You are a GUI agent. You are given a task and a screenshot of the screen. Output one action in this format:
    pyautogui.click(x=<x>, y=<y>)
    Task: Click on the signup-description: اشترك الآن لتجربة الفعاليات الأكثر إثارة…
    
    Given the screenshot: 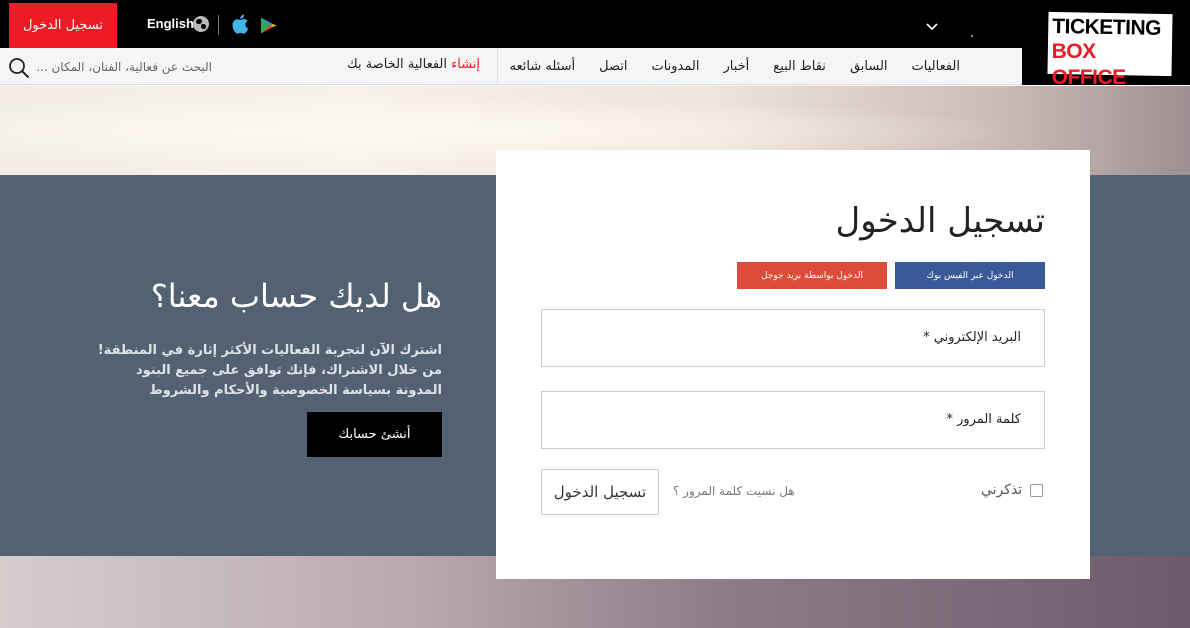 What is the action you would take?
    pyautogui.click(x=269, y=370)
    